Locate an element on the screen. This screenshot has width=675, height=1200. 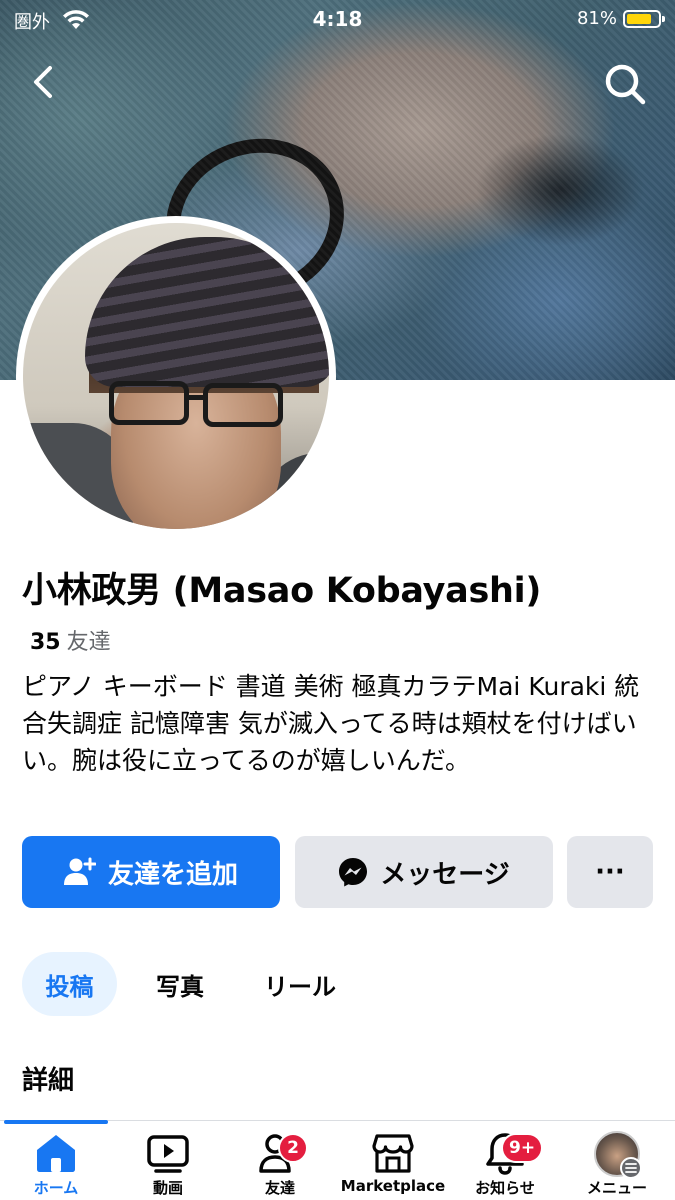
search-button is located at coordinates (625, 84).